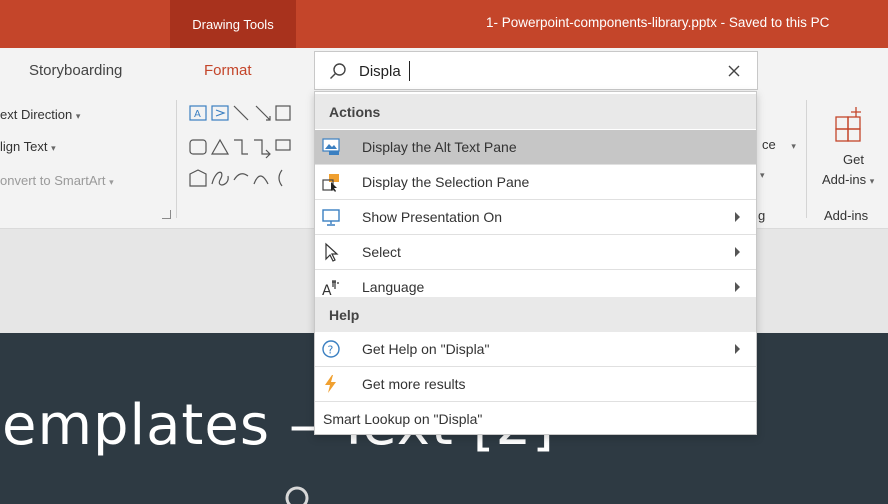 The image size is (888, 504). I want to click on result-display-selection-pane: Display the Selection Pane, so click(535, 182).